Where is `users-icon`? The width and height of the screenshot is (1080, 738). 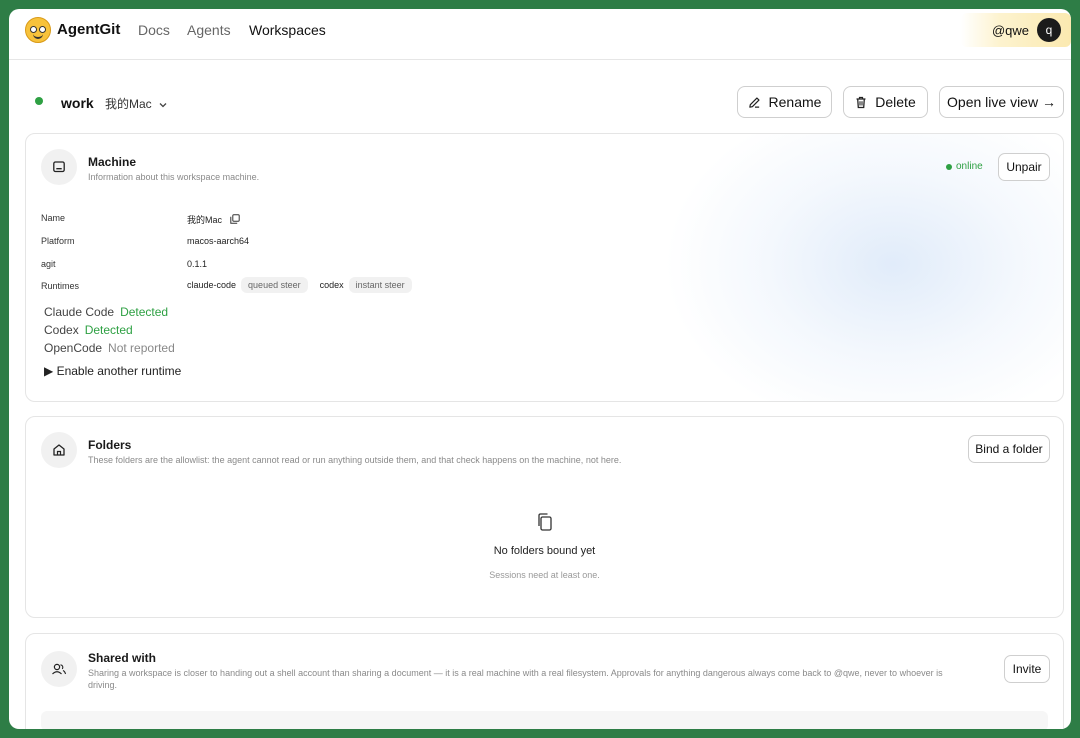 users-icon is located at coordinates (59, 669).